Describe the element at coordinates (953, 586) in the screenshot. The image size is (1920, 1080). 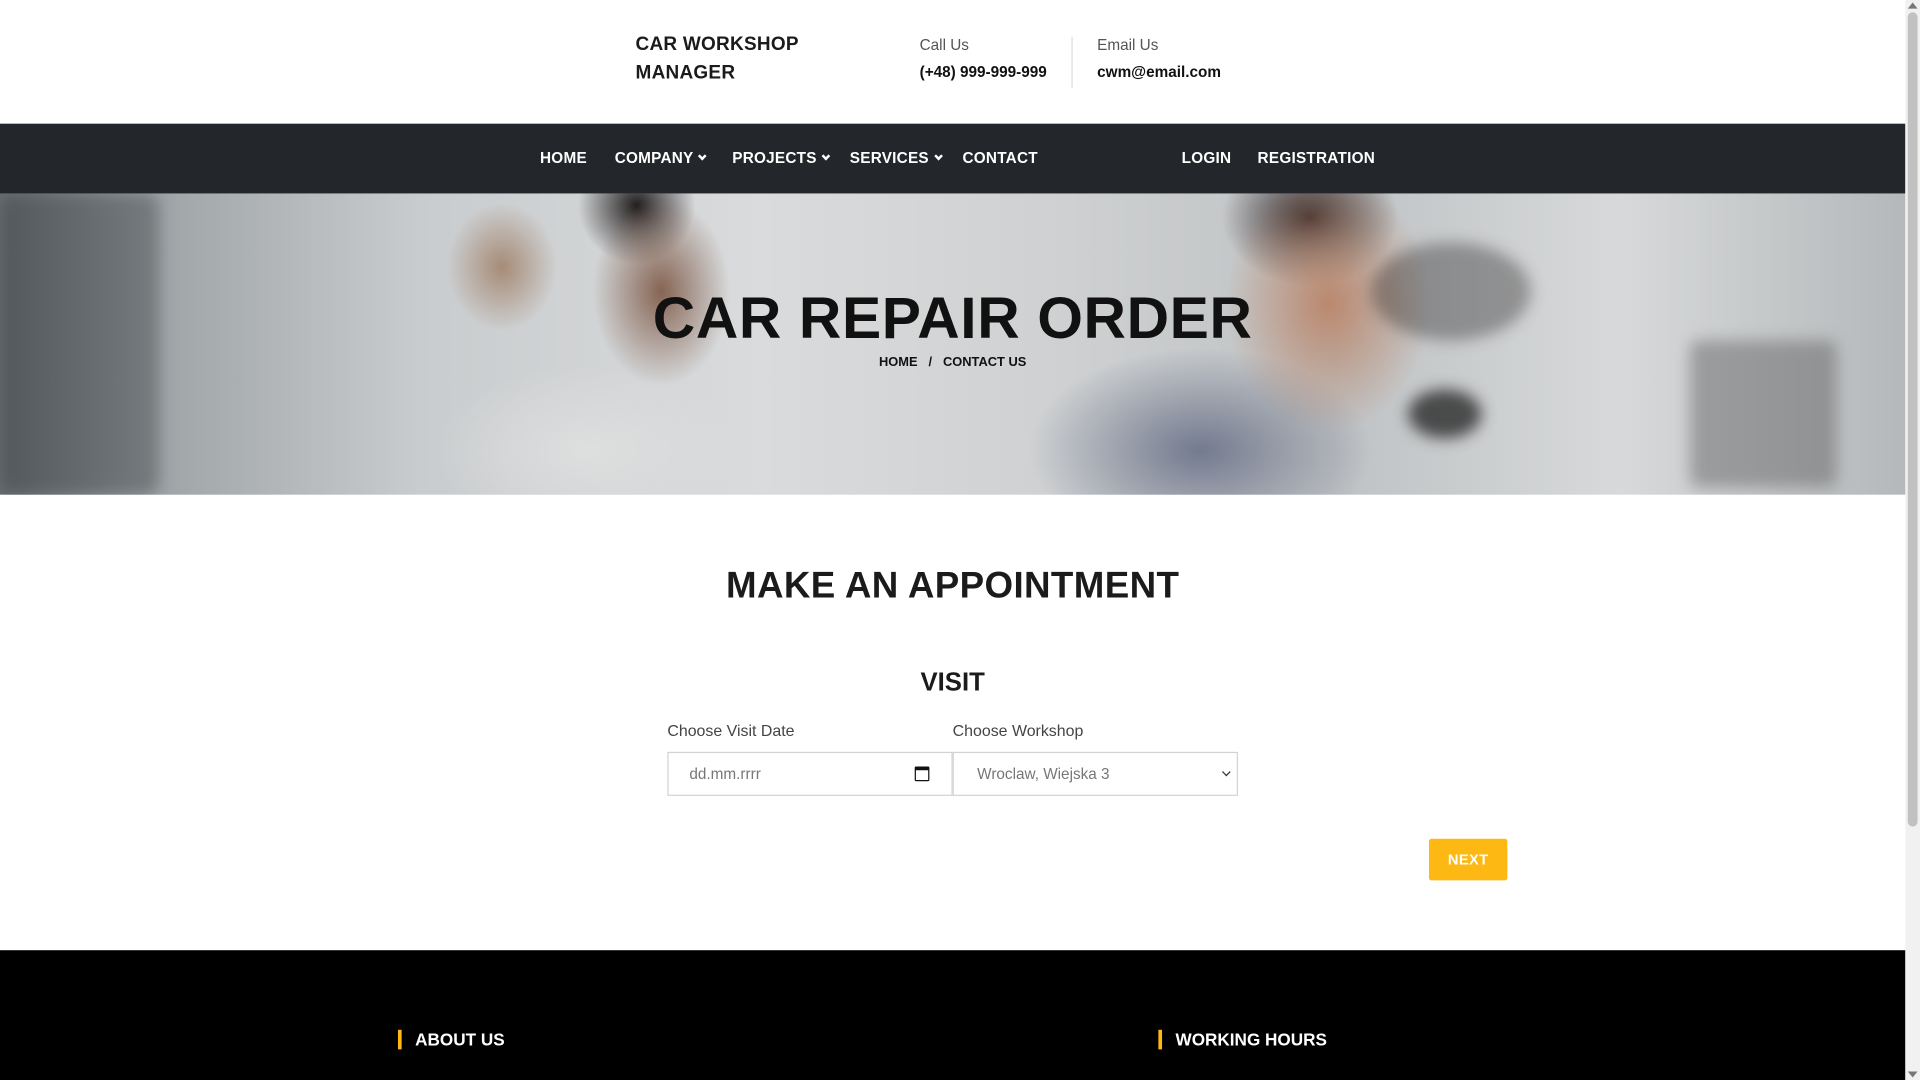
I see `appointment-heading: MAKE AN APPOINTMENT` at that location.